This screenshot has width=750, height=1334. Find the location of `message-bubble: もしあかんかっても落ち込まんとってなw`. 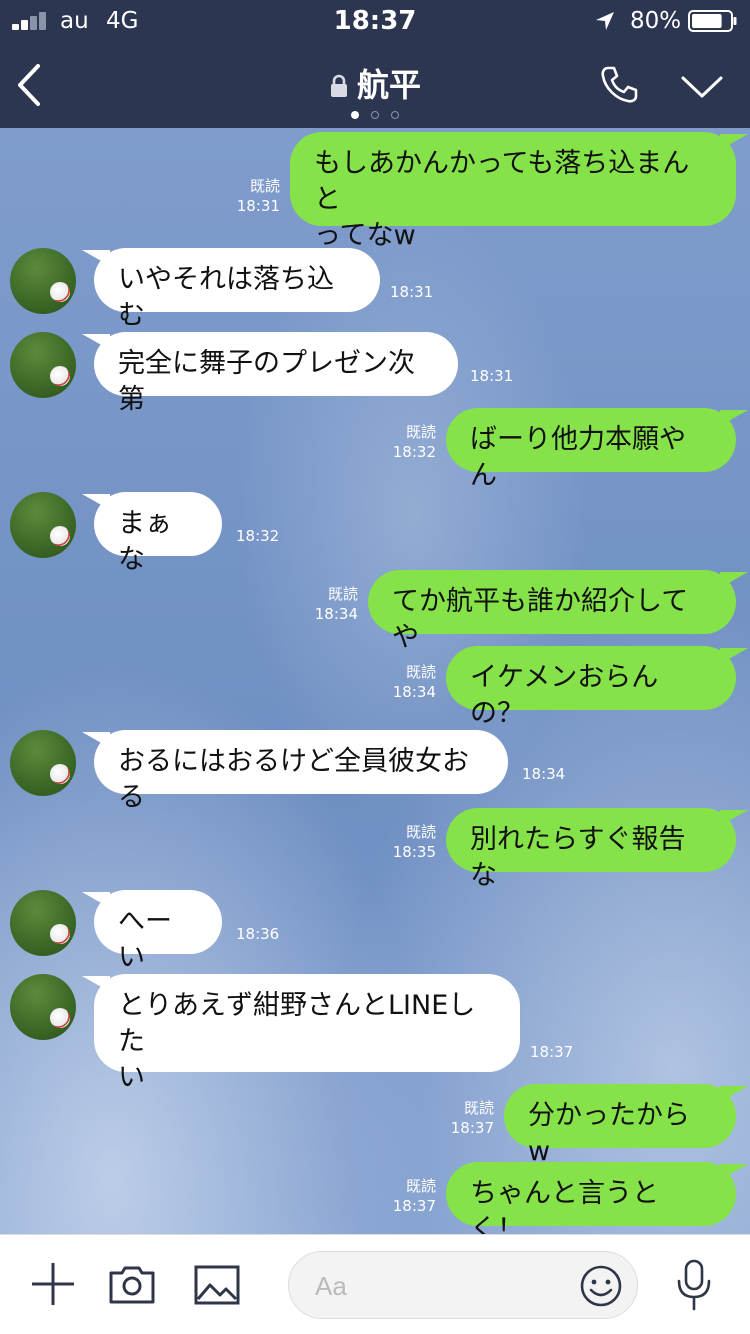

message-bubble: もしあかんかっても落ち込まんとってなw is located at coordinates (513, 191).